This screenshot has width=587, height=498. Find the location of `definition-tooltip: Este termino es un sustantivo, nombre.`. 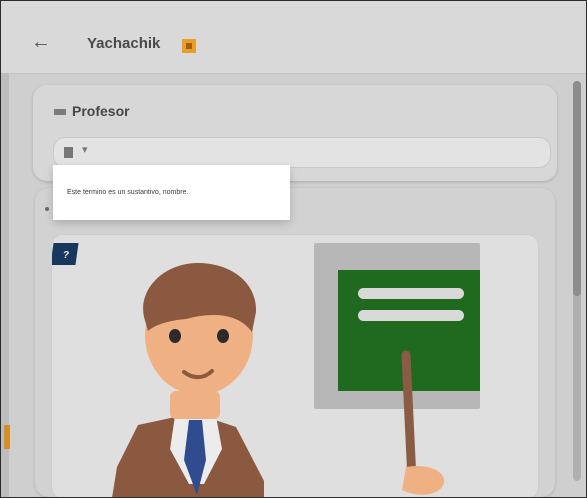

definition-tooltip: Este termino es un sustantivo, nombre. is located at coordinates (171, 192).